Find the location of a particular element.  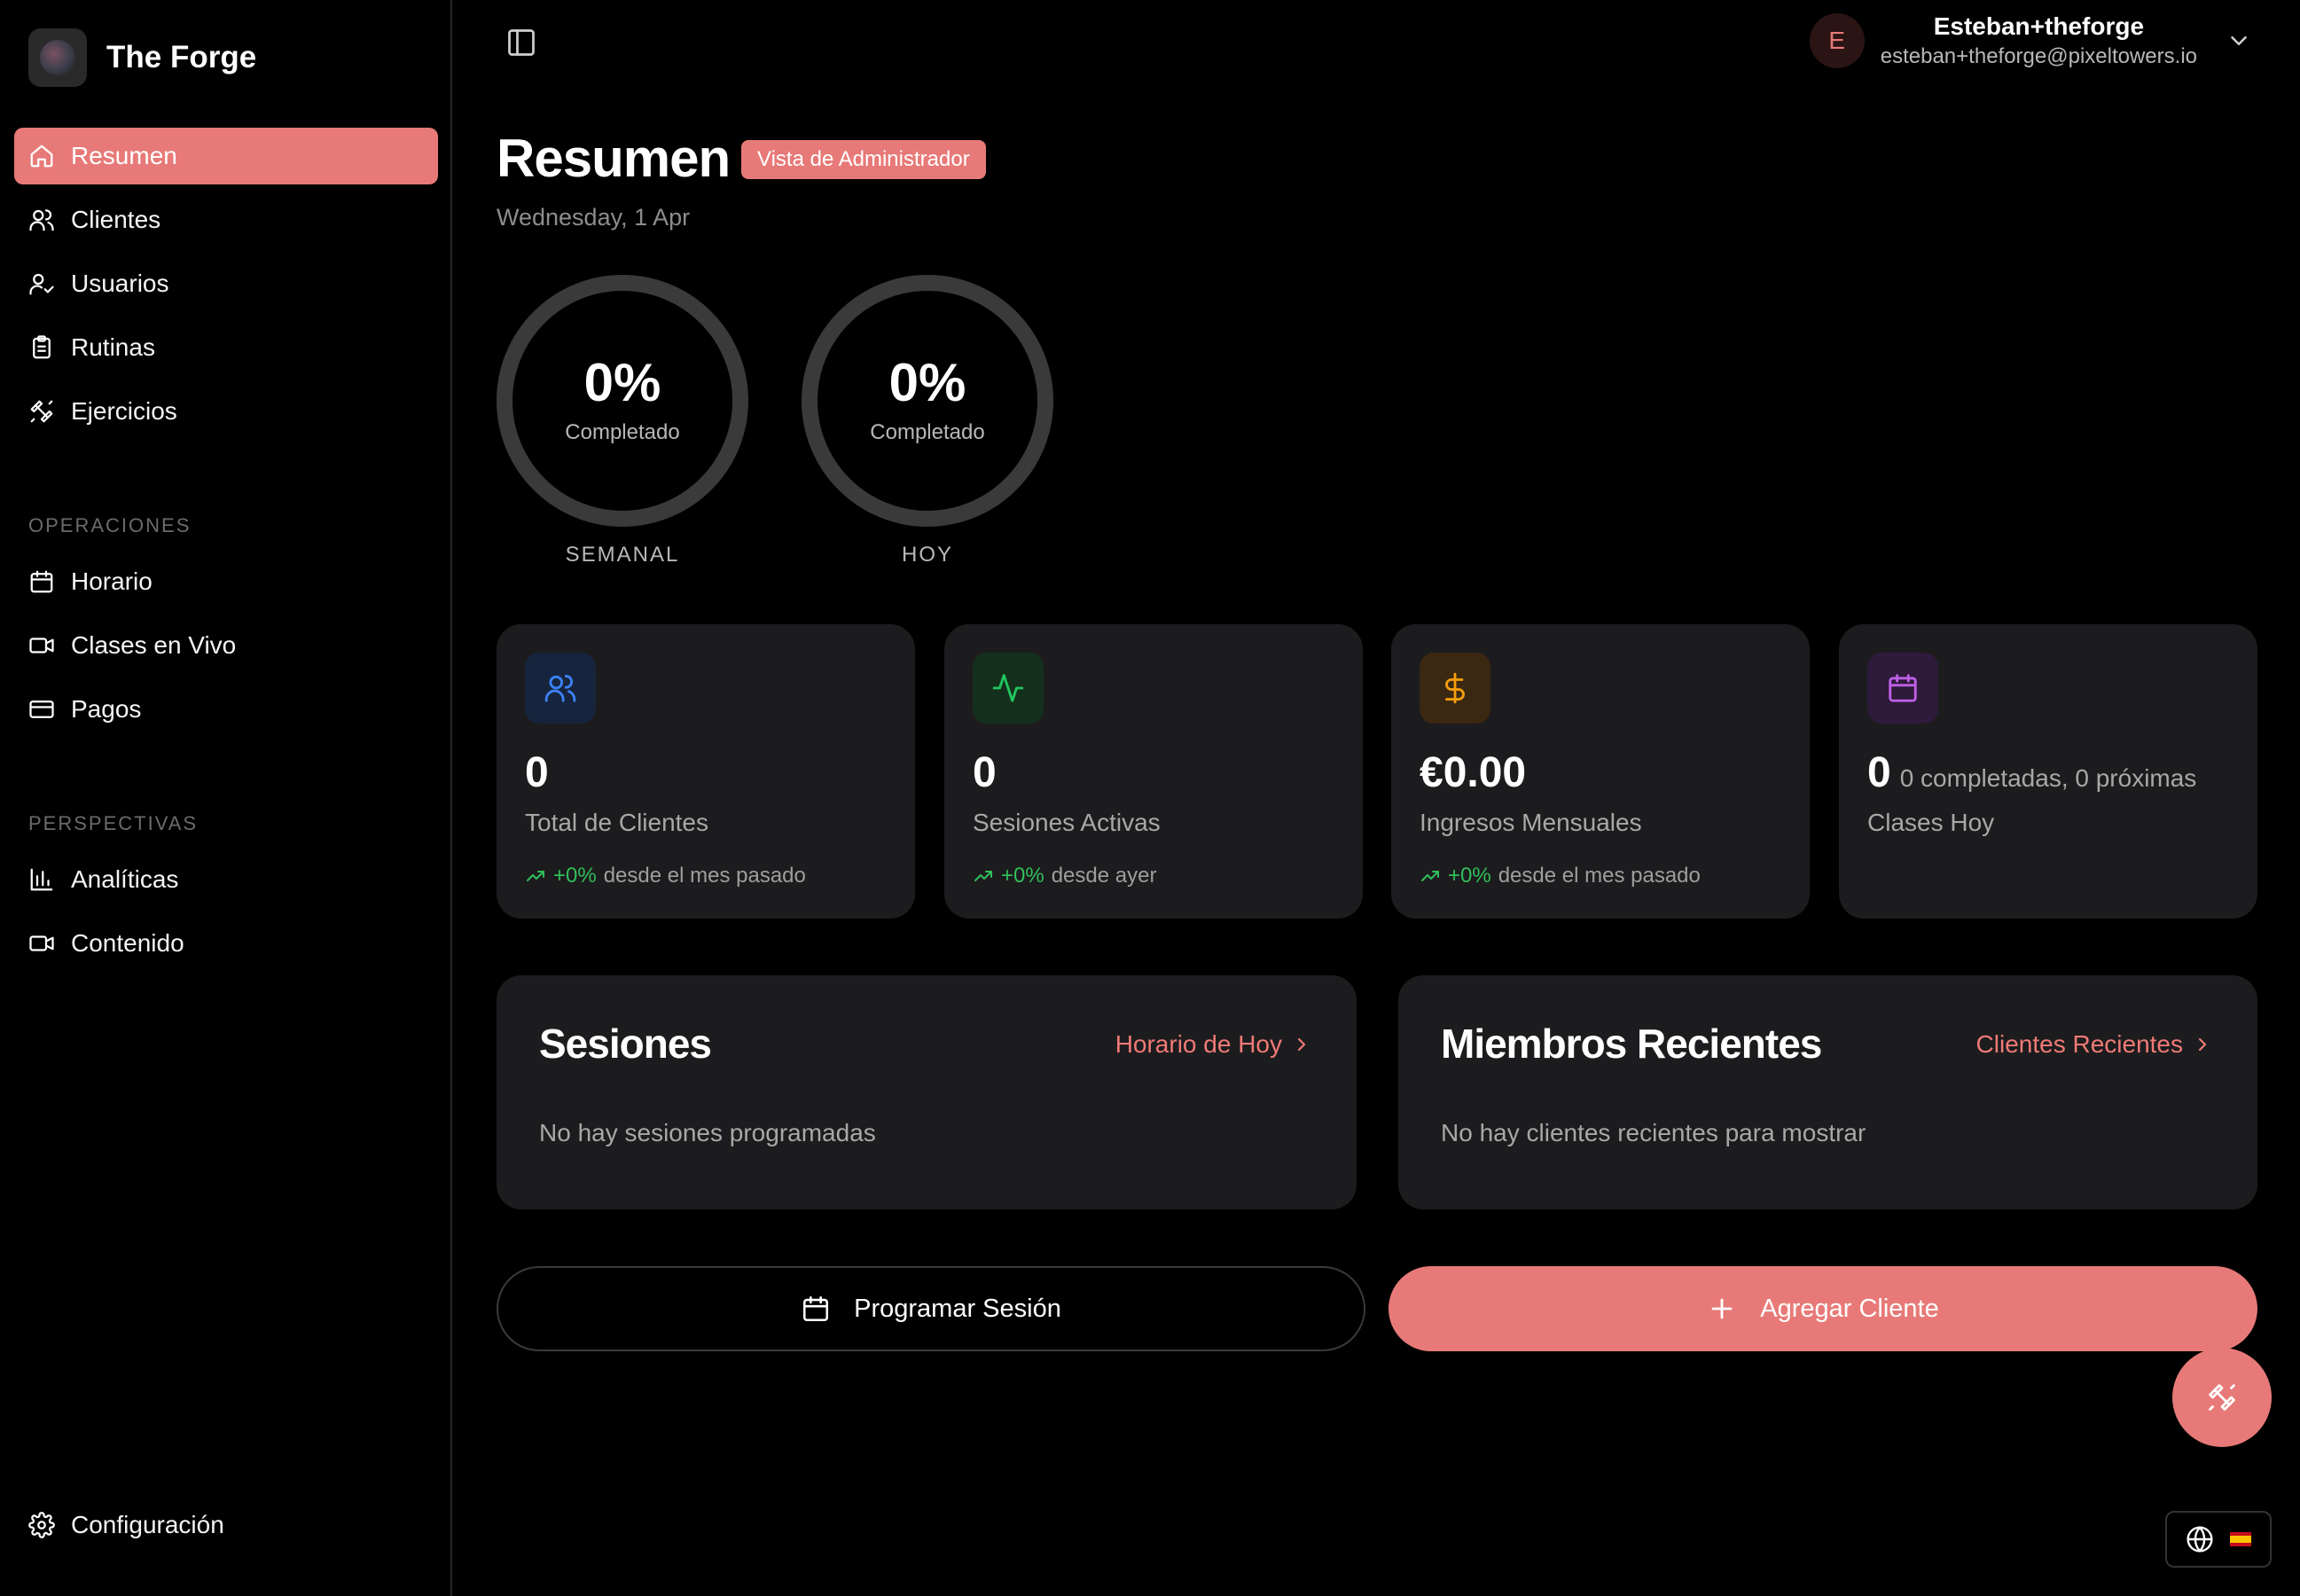

empty-state: No hay clientes recientes para mostrar is located at coordinates (1653, 1133).